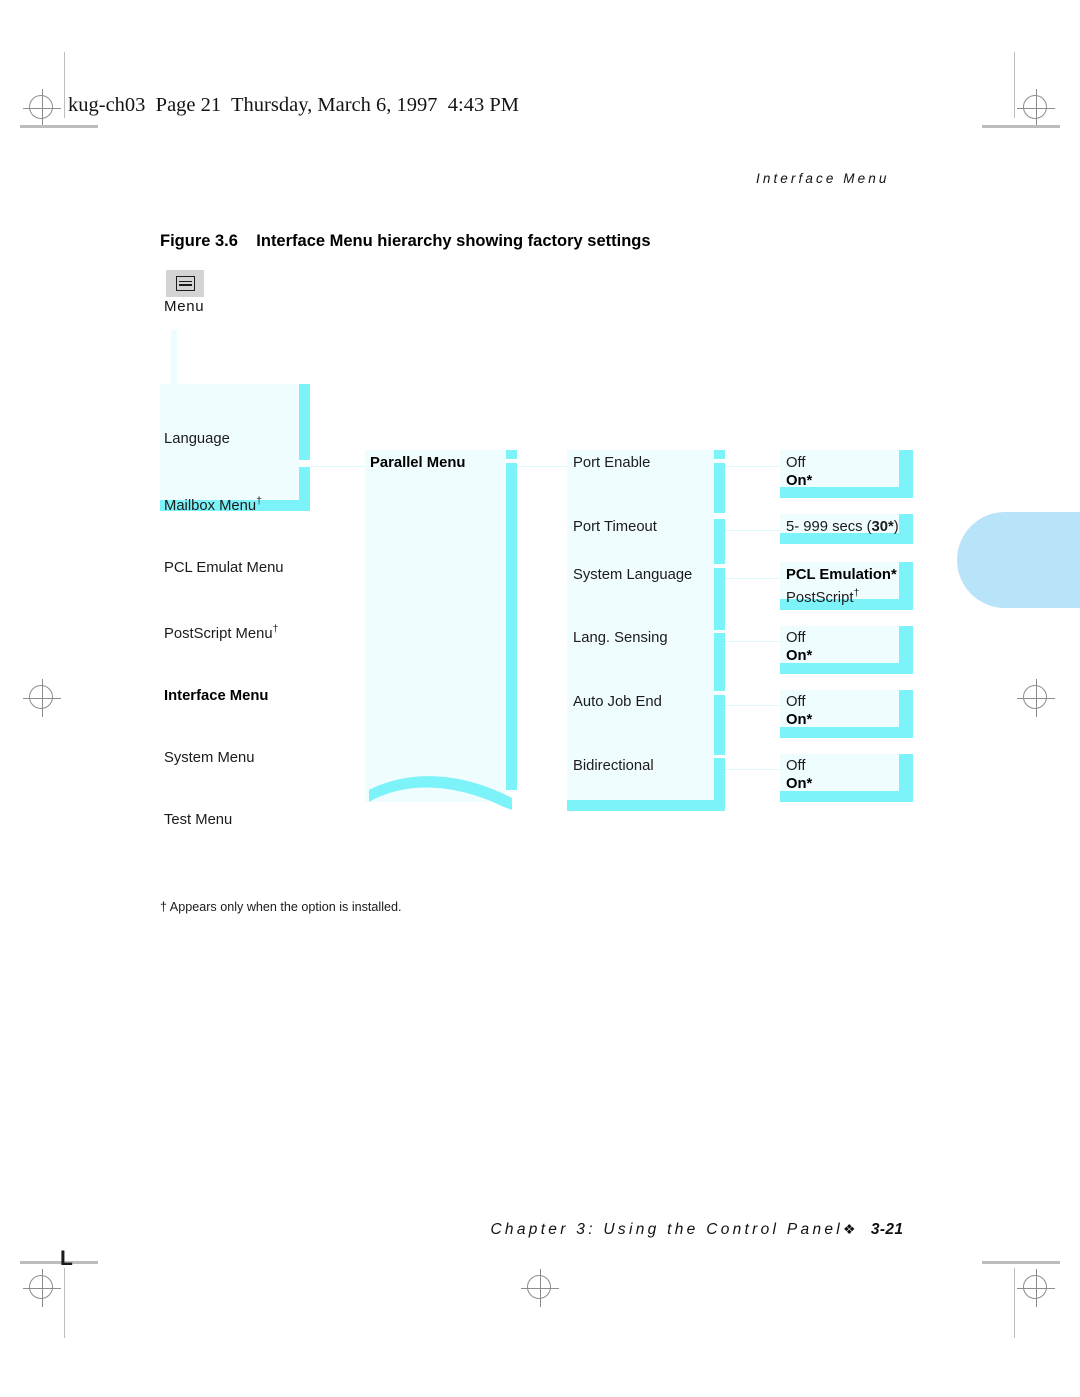  What do you see at coordinates (64, 85) in the screenshot?
I see `crop-line-top-left-vertical` at bounding box center [64, 85].